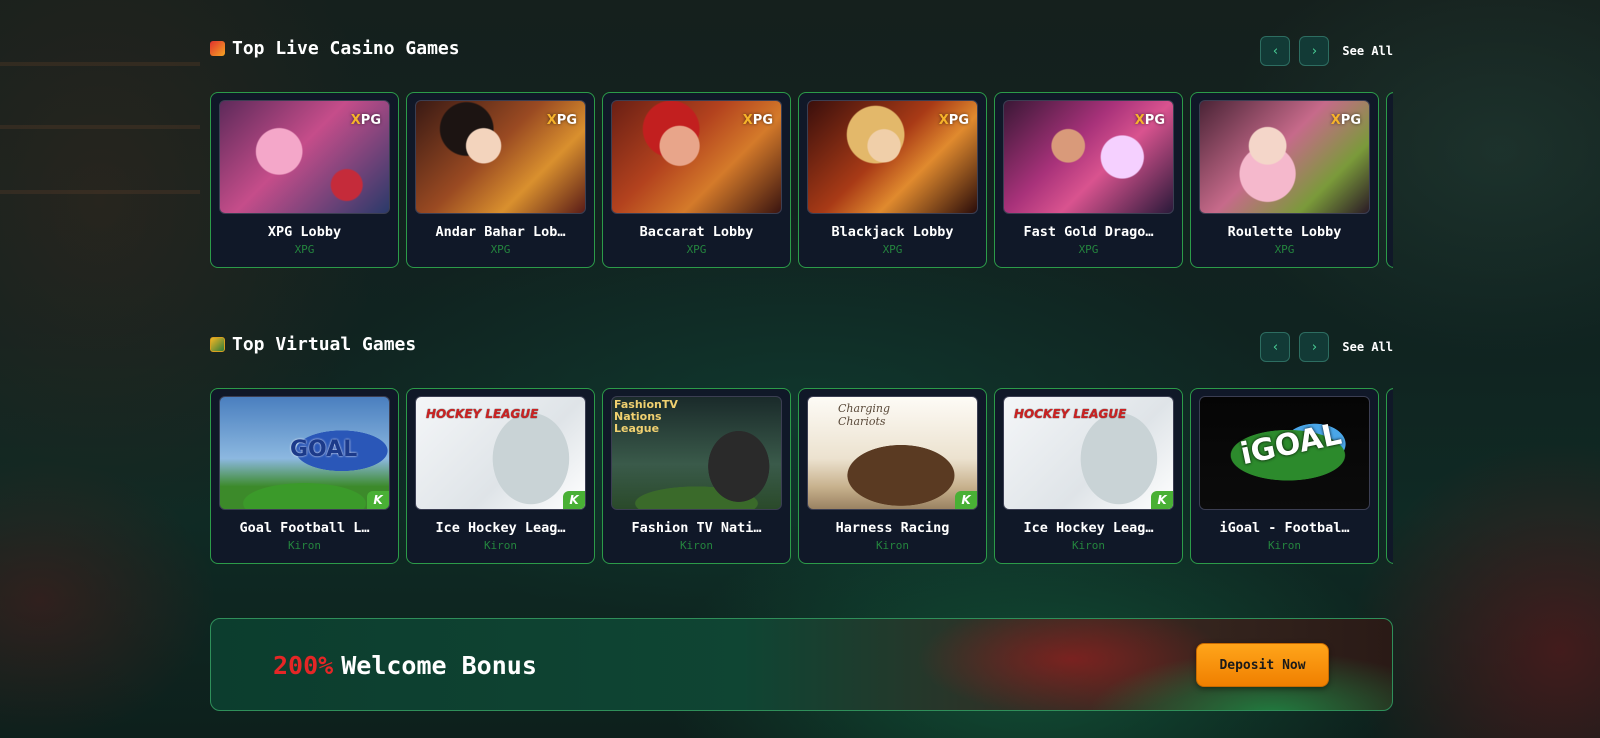 The image size is (1600, 738). I want to click on deposit-now-button: Deposit Now, so click(1262, 665).